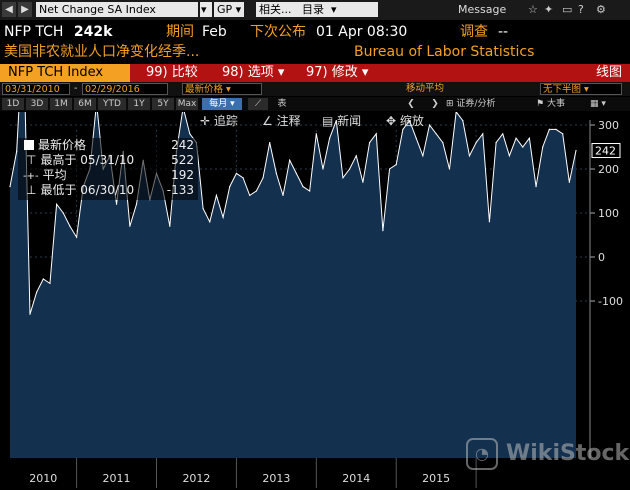  What do you see at coordinates (610, 301) in the screenshot?
I see `y-tick-label: -100` at bounding box center [610, 301].